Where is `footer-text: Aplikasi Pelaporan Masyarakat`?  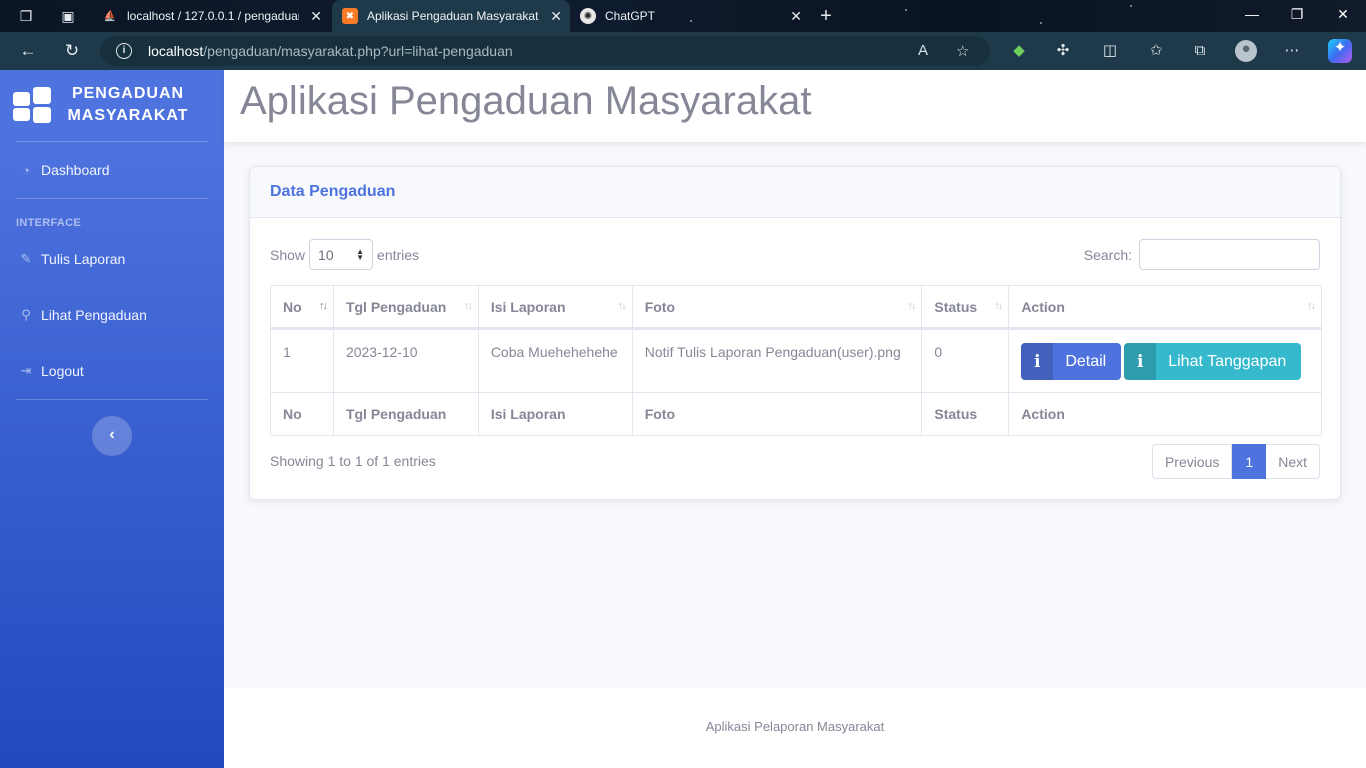 footer-text: Aplikasi Pelaporan Masyarakat is located at coordinates (795, 726).